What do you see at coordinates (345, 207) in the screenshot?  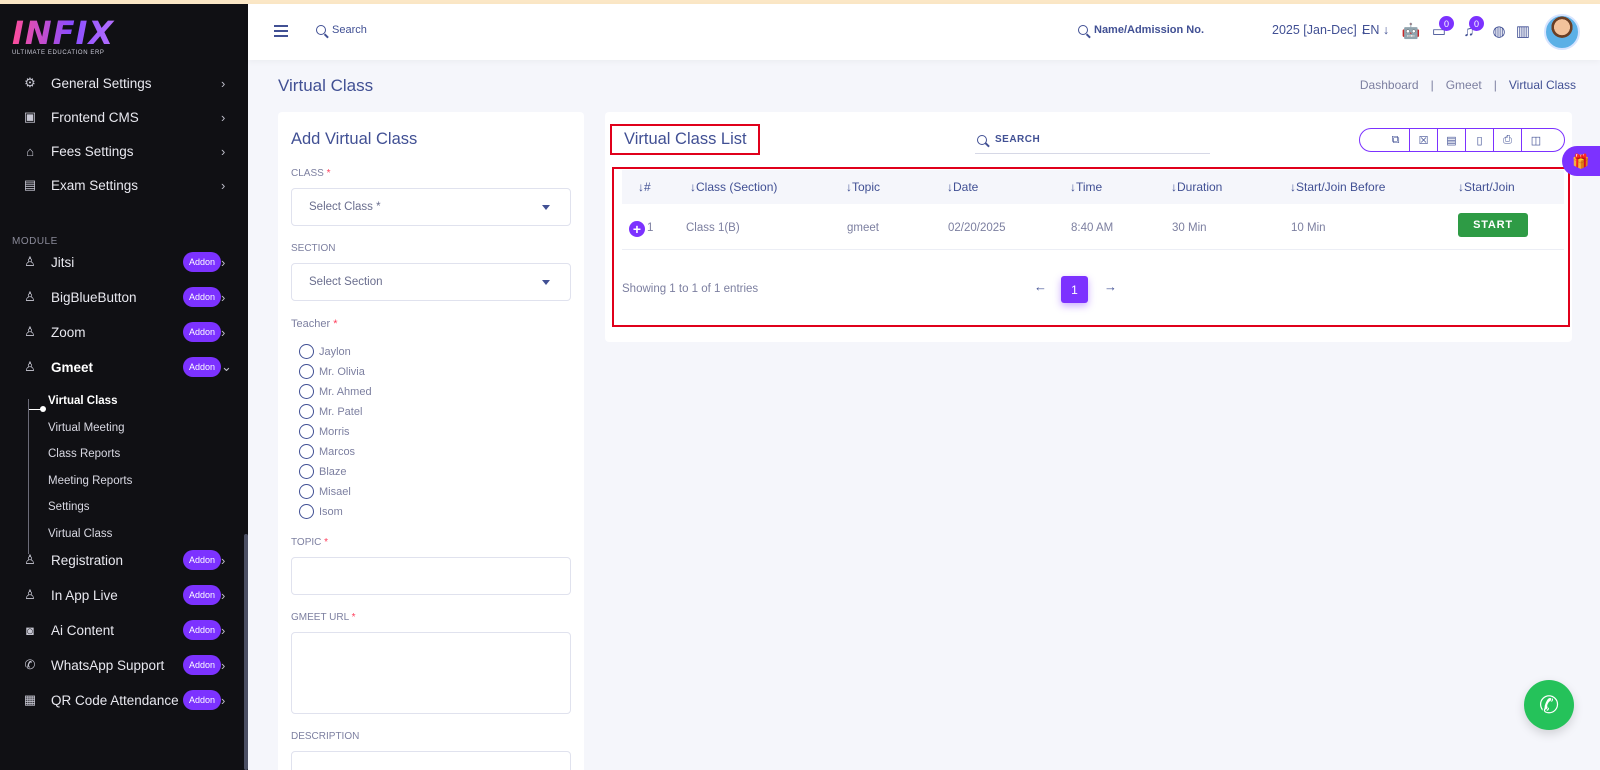 I see `class-select-value: Select Class *` at bounding box center [345, 207].